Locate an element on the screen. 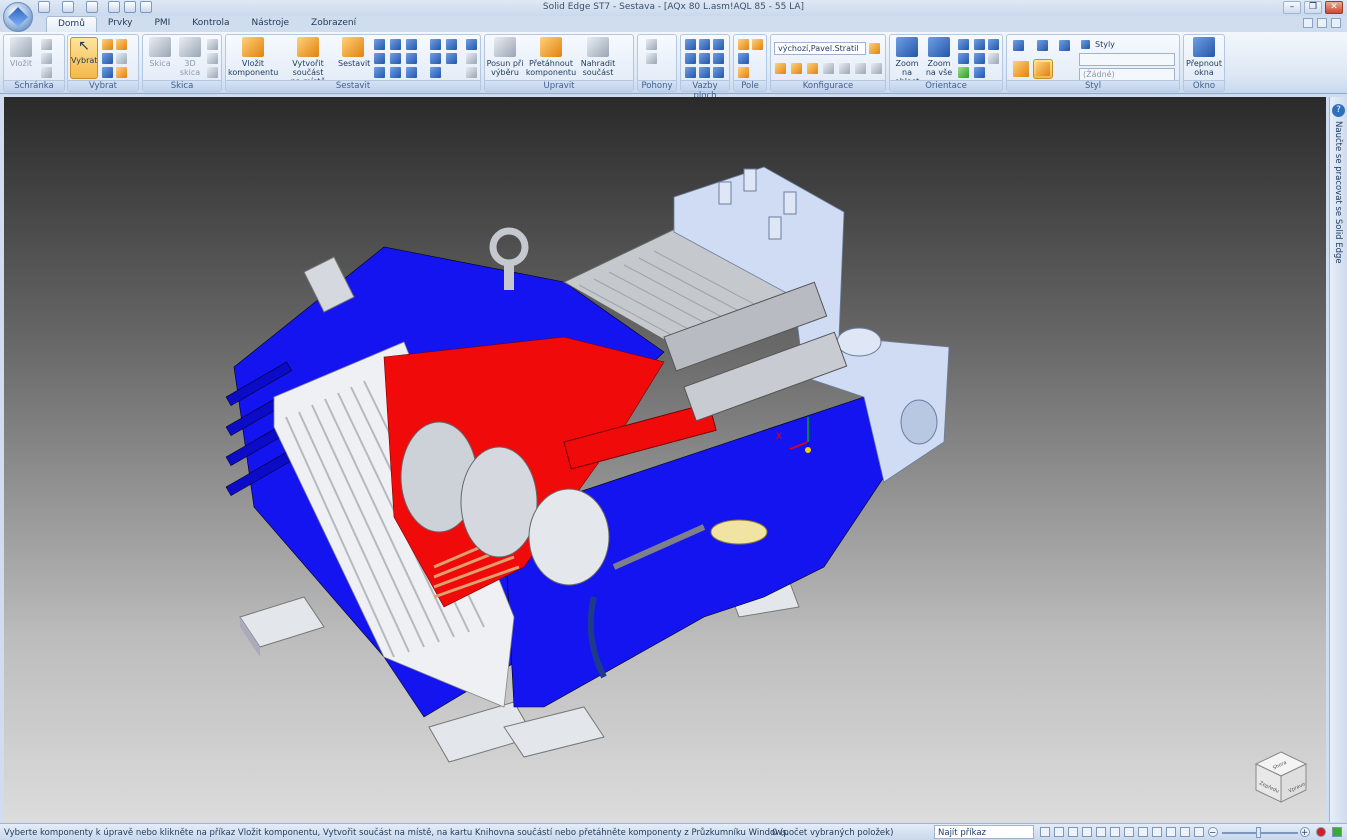 The height and width of the screenshot is (840, 1347). zoom-area-icon is located at coordinates (1059, 832).